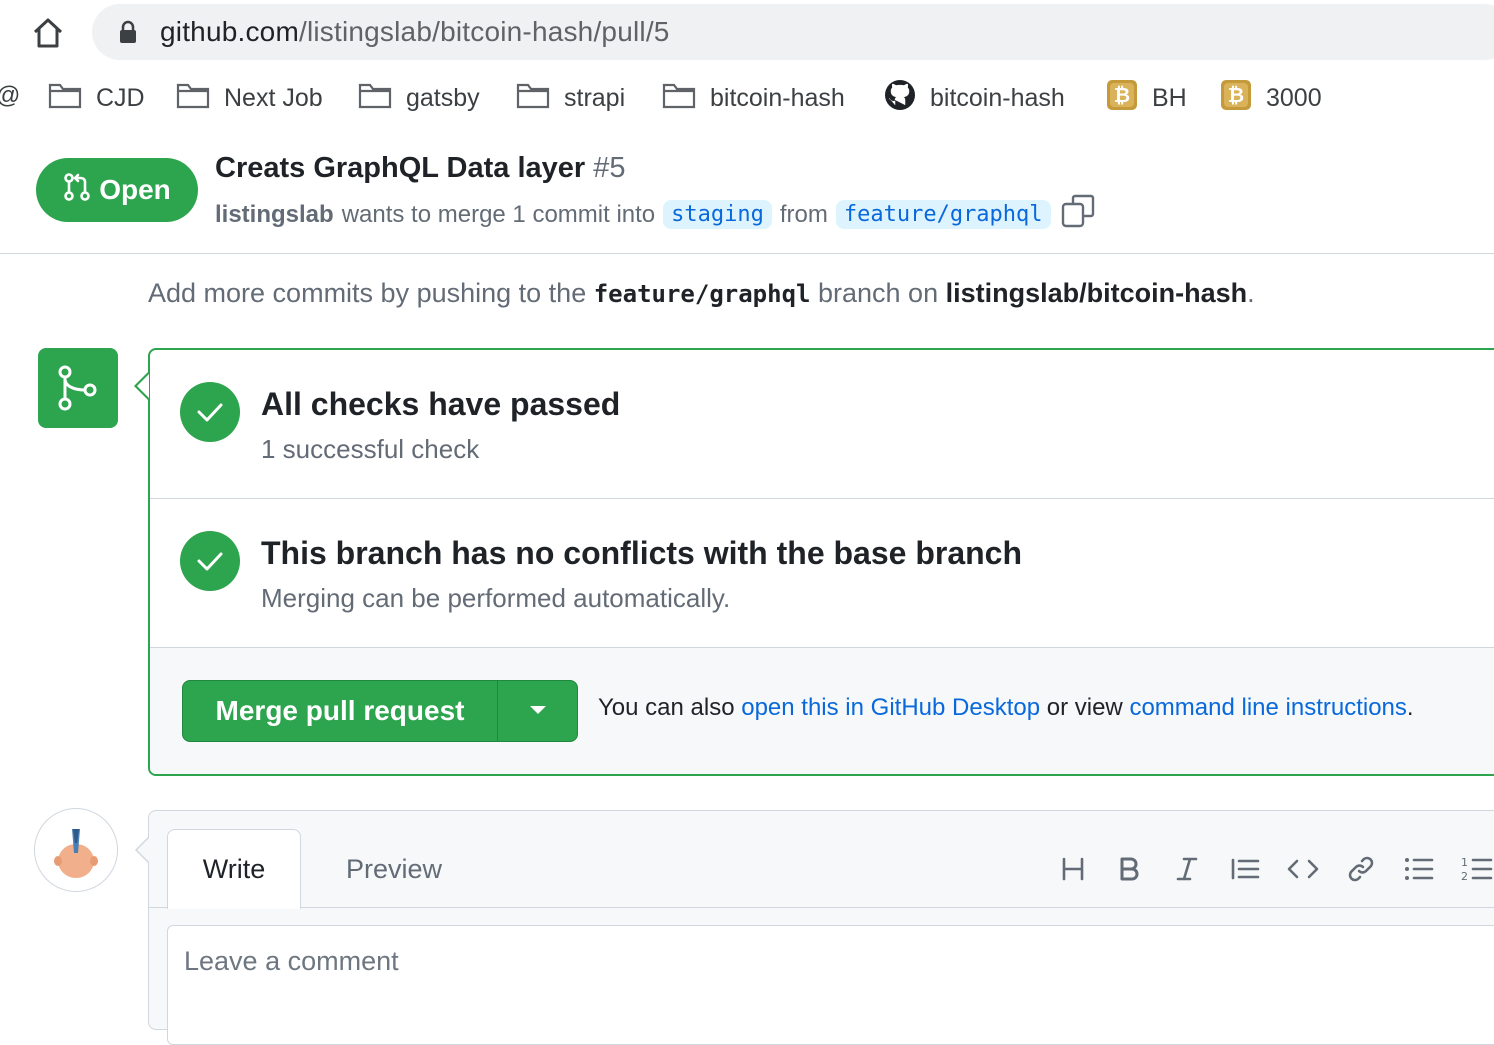  Describe the element at coordinates (1419, 869) in the screenshot. I see `unordered-list-icon` at that location.